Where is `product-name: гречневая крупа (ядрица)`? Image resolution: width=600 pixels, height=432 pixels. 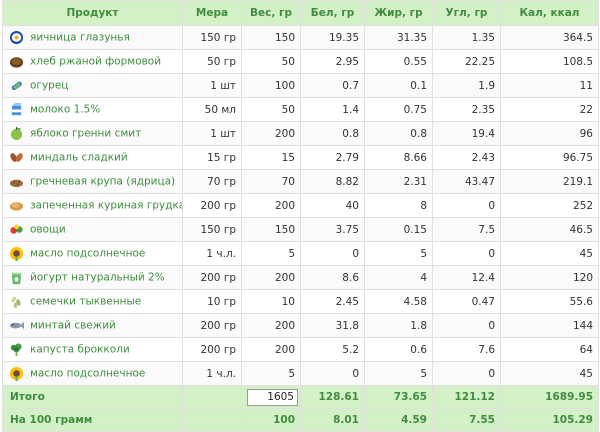 product-name: гречневая крупа (ядрица) is located at coordinates (102, 182).